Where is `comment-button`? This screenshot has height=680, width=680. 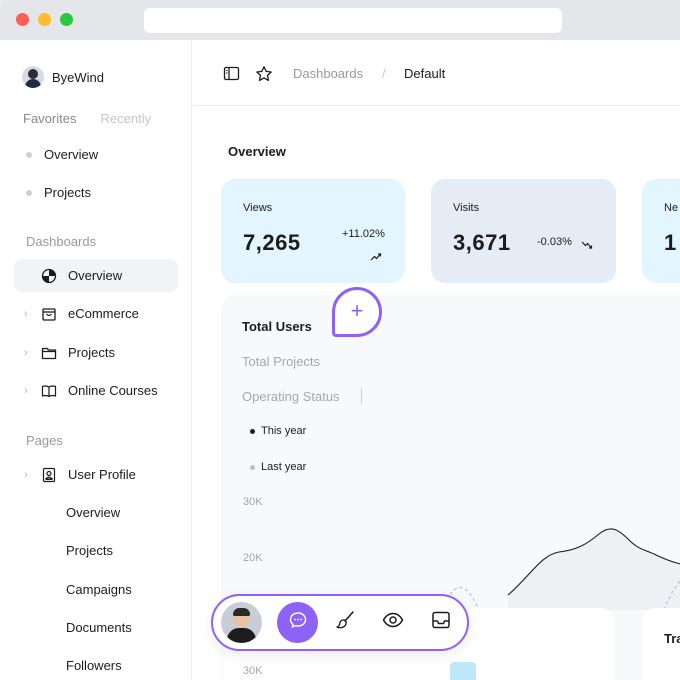
comment-button is located at coordinates (297, 622).